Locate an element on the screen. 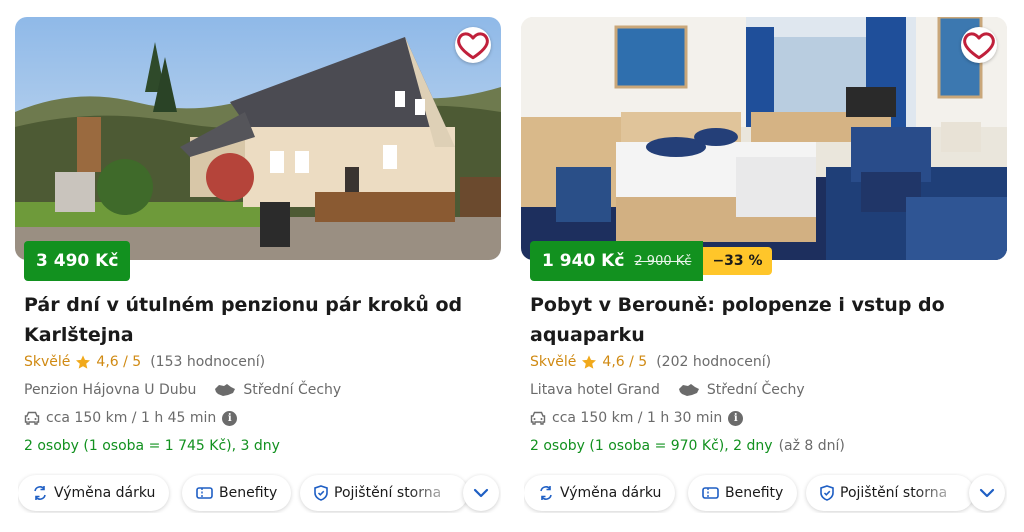 This screenshot has height=532, width=1024. location-row: Litava hotel Grand Střední Čechy is located at coordinates (667, 390).